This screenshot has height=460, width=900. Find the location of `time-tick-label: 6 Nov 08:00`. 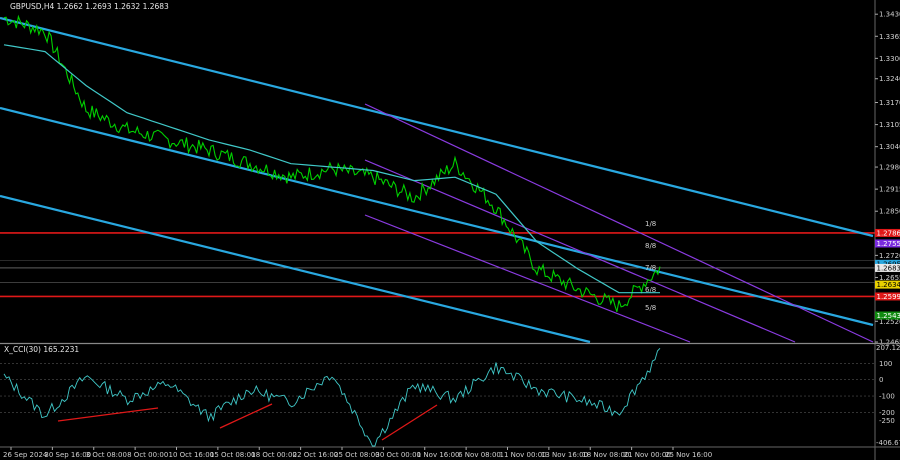

time-tick-label: 6 Nov 08:00 is located at coordinates (479, 455).